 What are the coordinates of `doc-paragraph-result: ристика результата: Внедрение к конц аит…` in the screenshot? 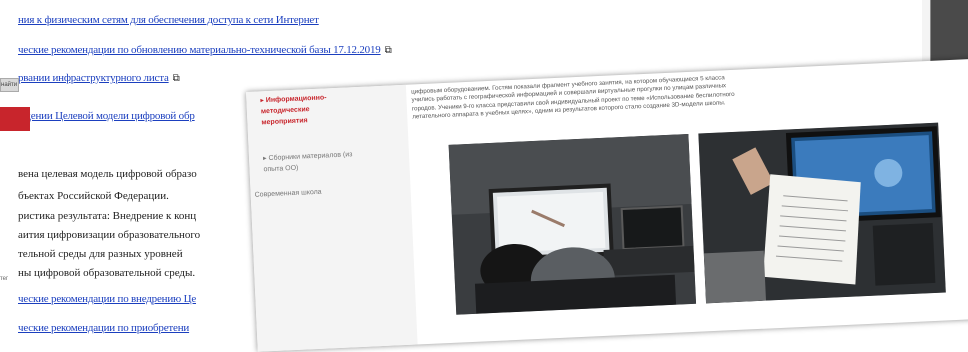 It's located at (109, 245).